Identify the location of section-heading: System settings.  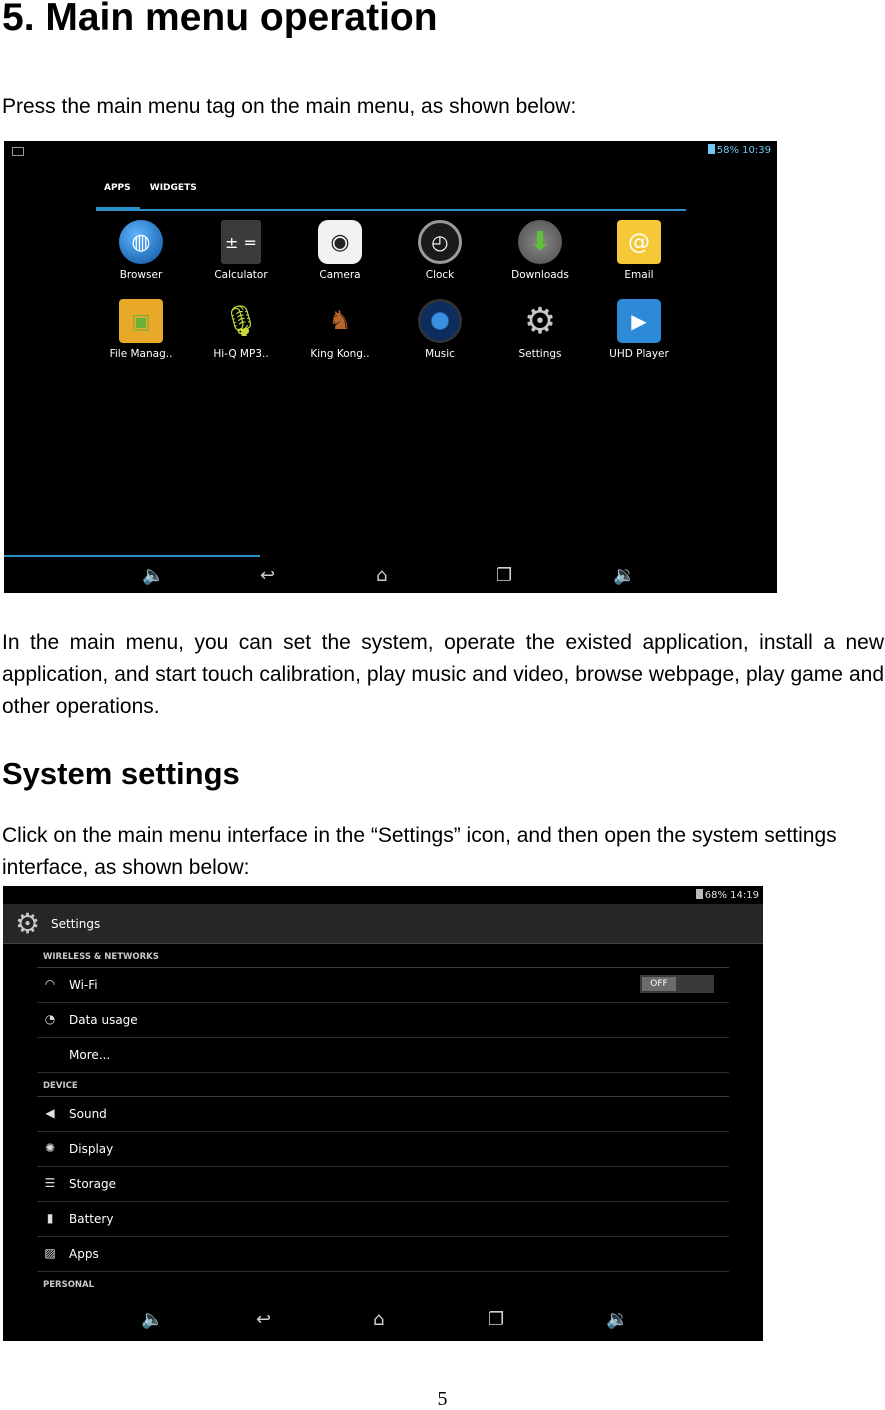
(121, 773).